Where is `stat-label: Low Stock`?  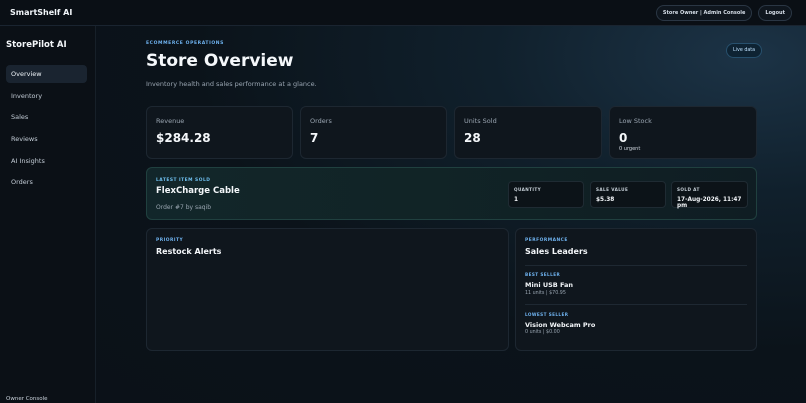 stat-label: Low Stock is located at coordinates (635, 121).